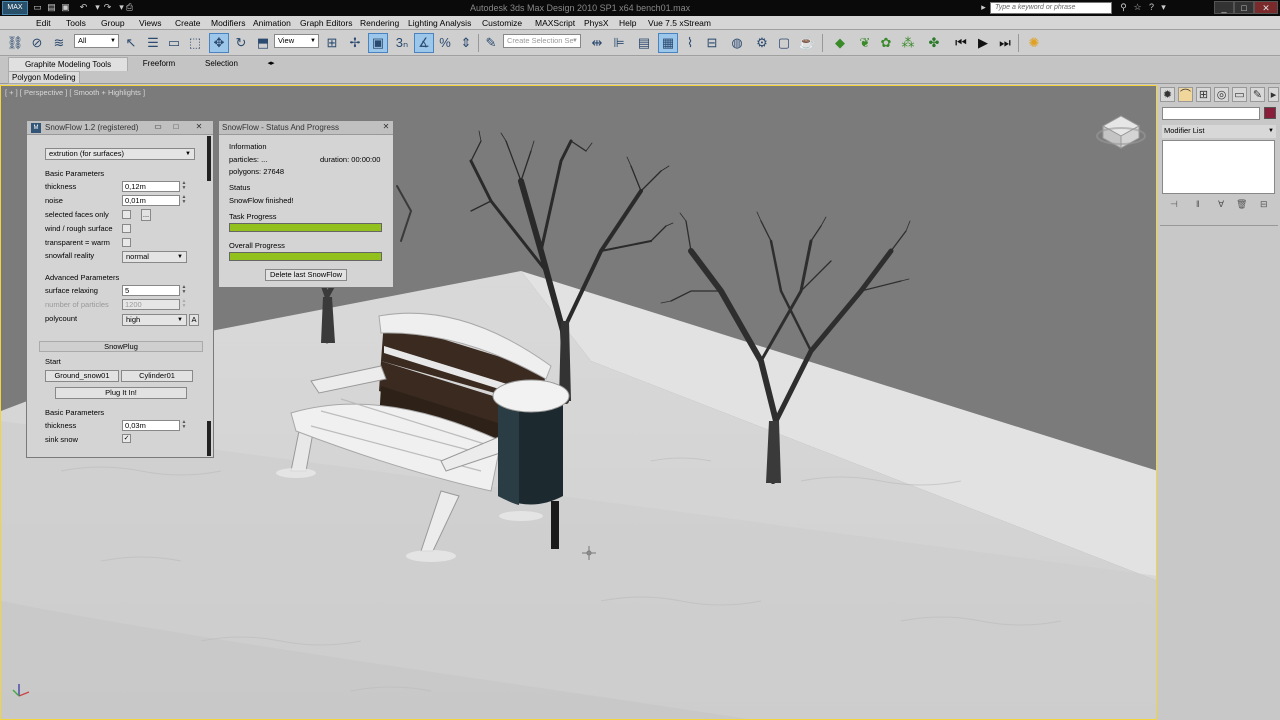 This screenshot has width=1280, height=720. Describe the element at coordinates (153, 43) in the screenshot. I see `select-by-name-icon: ☰` at that location.